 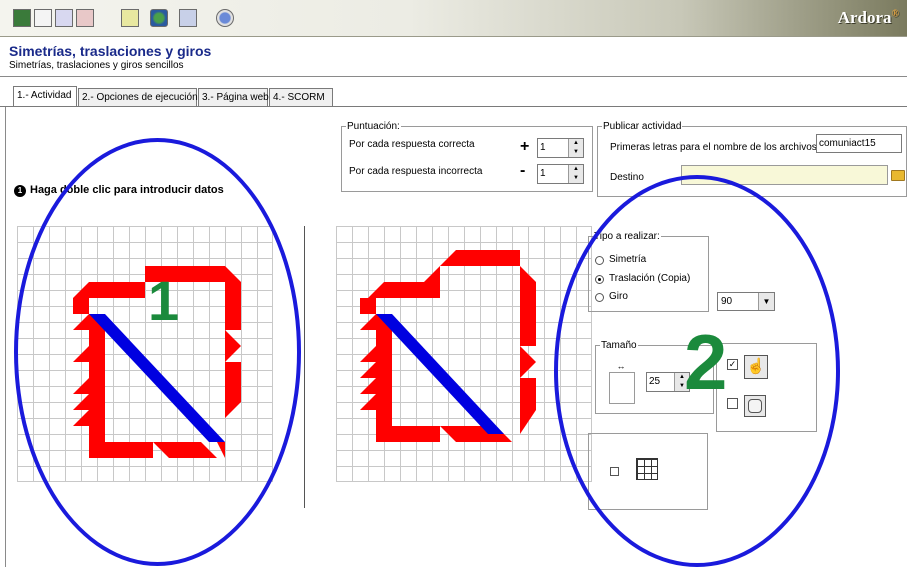 What do you see at coordinates (301, 97) in the screenshot?
I see `tab-scorm: 4.- SCORM` at bounding box center [301, 97].